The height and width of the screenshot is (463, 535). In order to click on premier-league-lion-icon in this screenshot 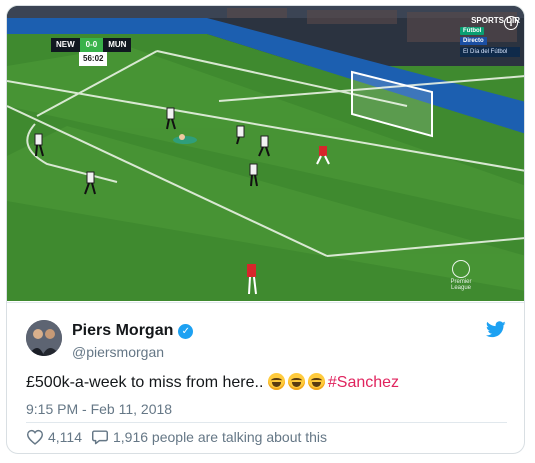, I will do `click(461, 269)`.